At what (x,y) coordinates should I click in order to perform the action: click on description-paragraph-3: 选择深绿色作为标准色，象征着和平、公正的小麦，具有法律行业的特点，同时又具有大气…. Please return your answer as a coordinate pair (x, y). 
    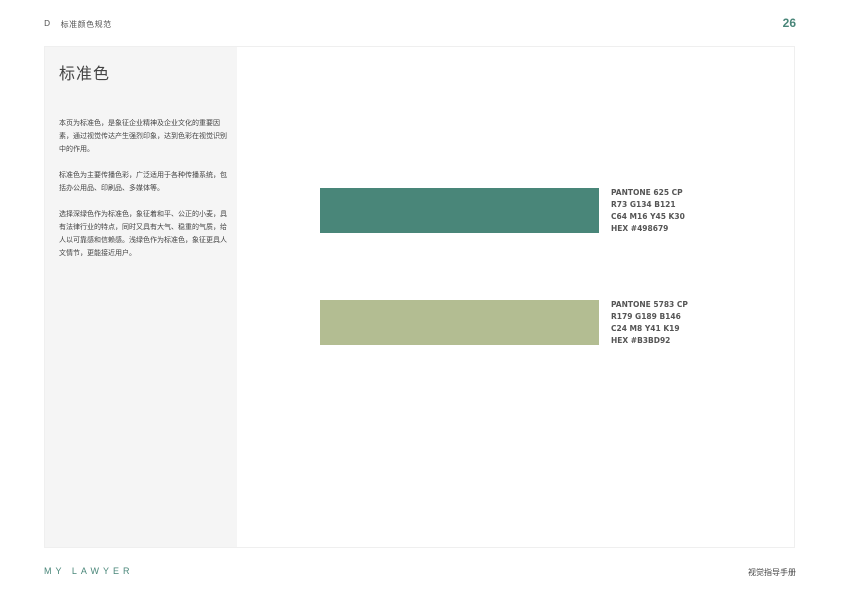
    Looking at the image, I should click on (143, 233).